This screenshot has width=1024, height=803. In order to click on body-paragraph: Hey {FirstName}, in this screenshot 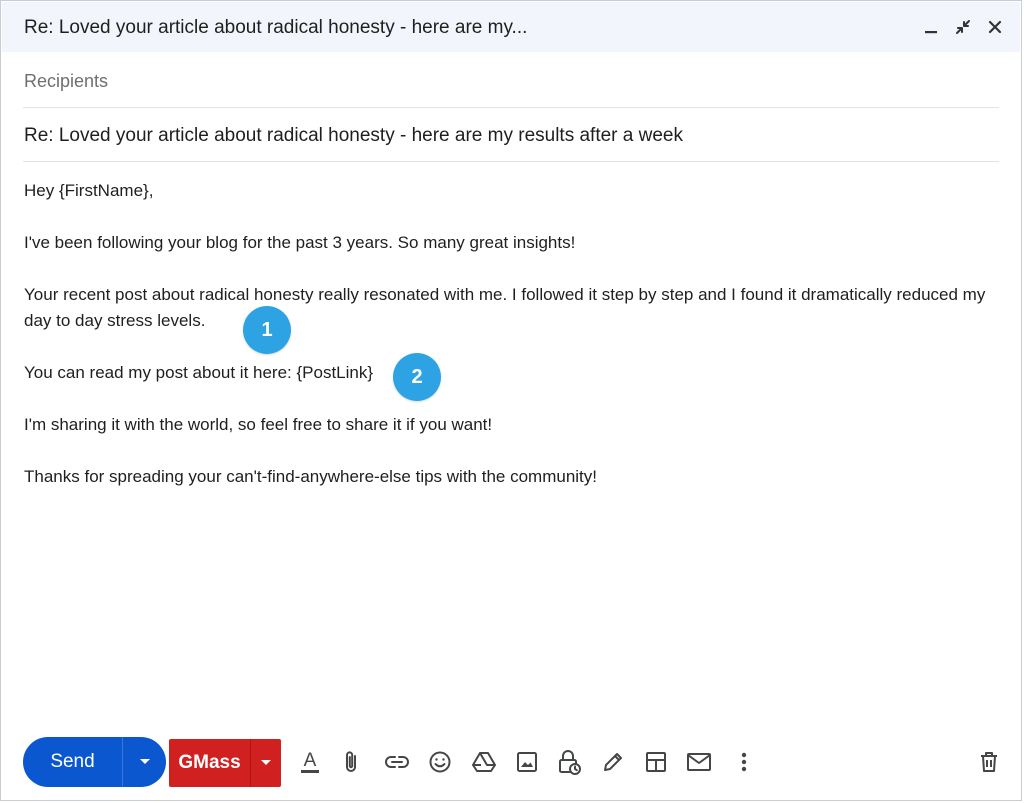, I will do `click(89, 190)`.